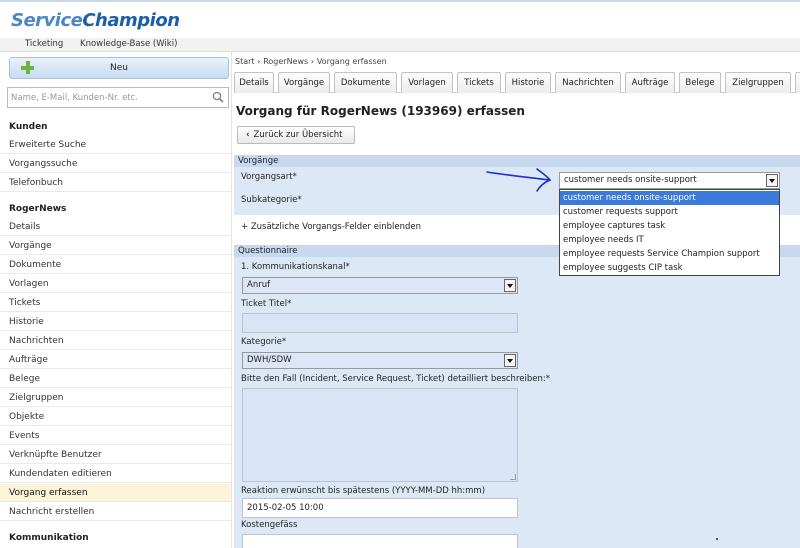  What do you see at coordinates (28, 127) in the screenshot?
I see `sidebar-heading-kunden: Kunden` at bounding box center [28, 127].